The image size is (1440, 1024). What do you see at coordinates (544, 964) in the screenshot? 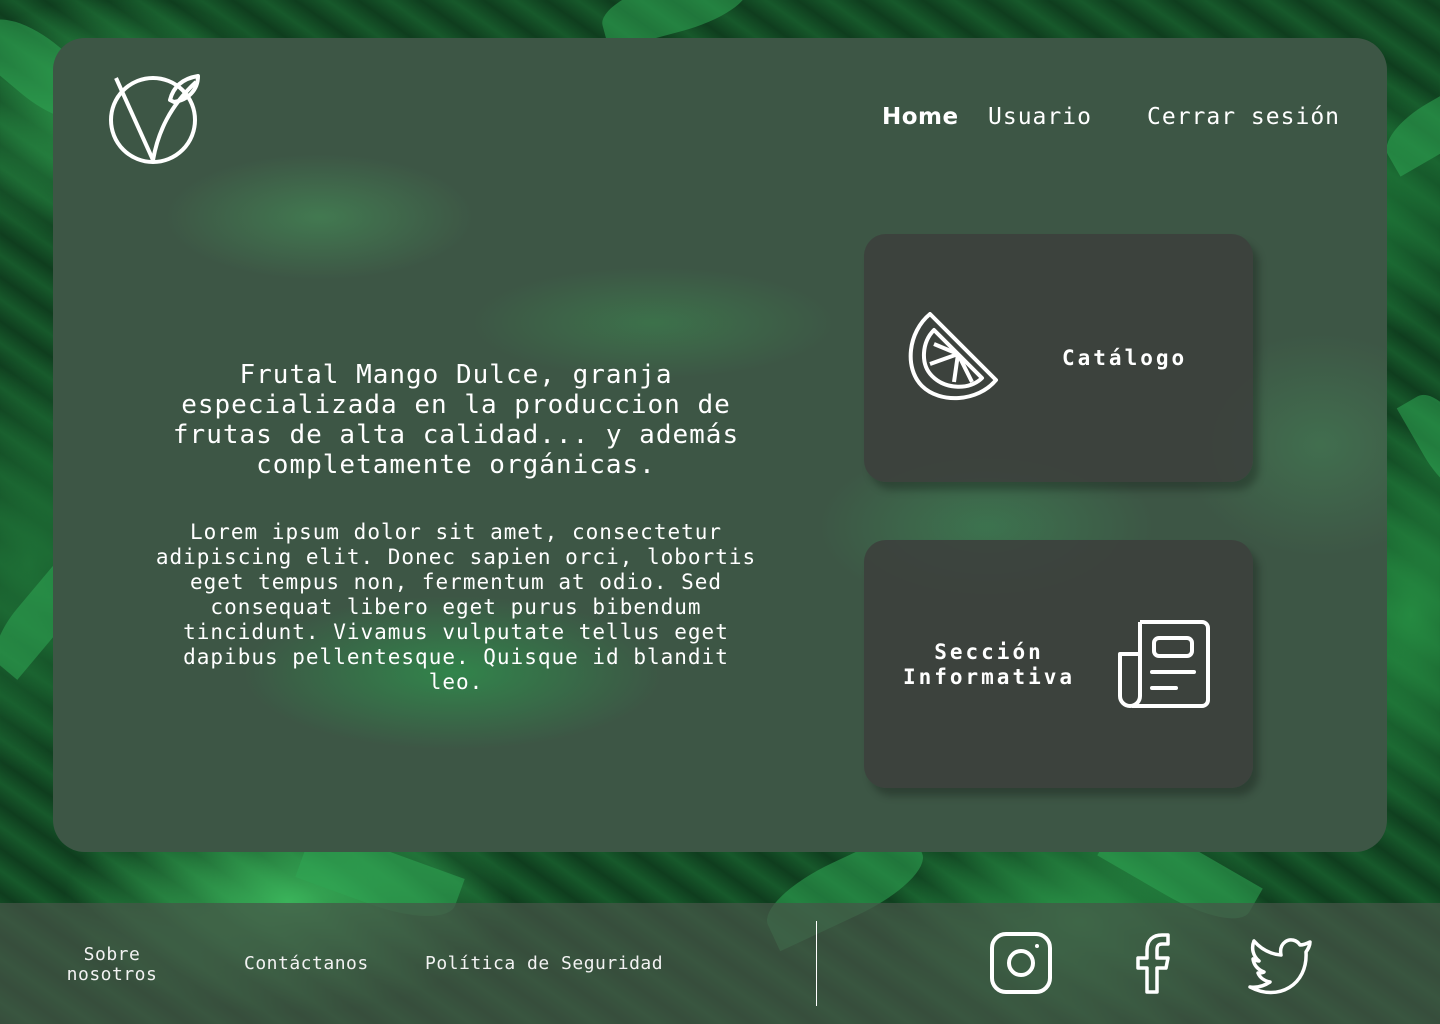
I see `footer-policy-link: Política de Seguridad` at bounding box center [544, 964].